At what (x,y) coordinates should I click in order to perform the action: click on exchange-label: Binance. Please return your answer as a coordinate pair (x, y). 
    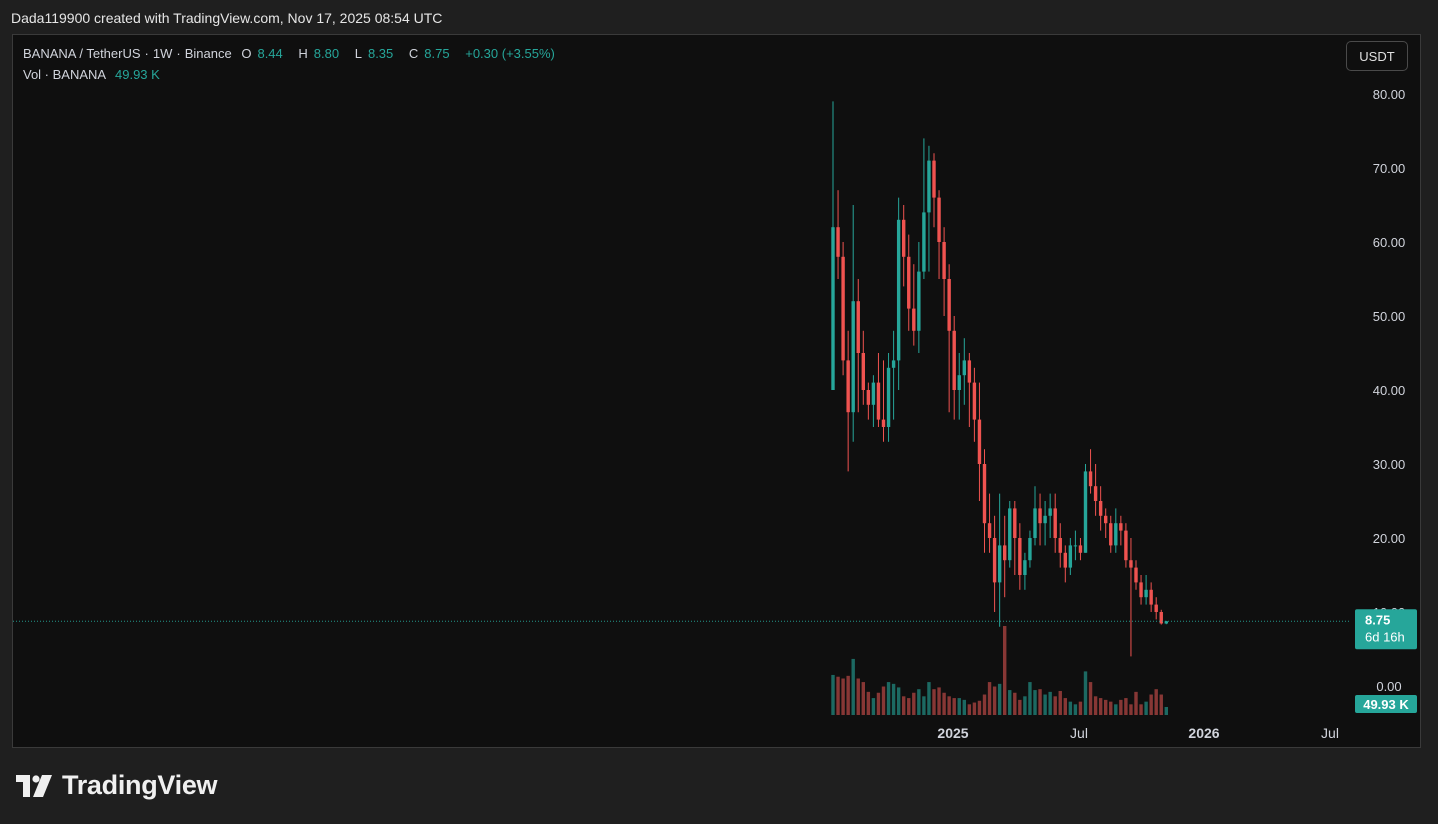
    Looking at the image, I should click on (208, 53).